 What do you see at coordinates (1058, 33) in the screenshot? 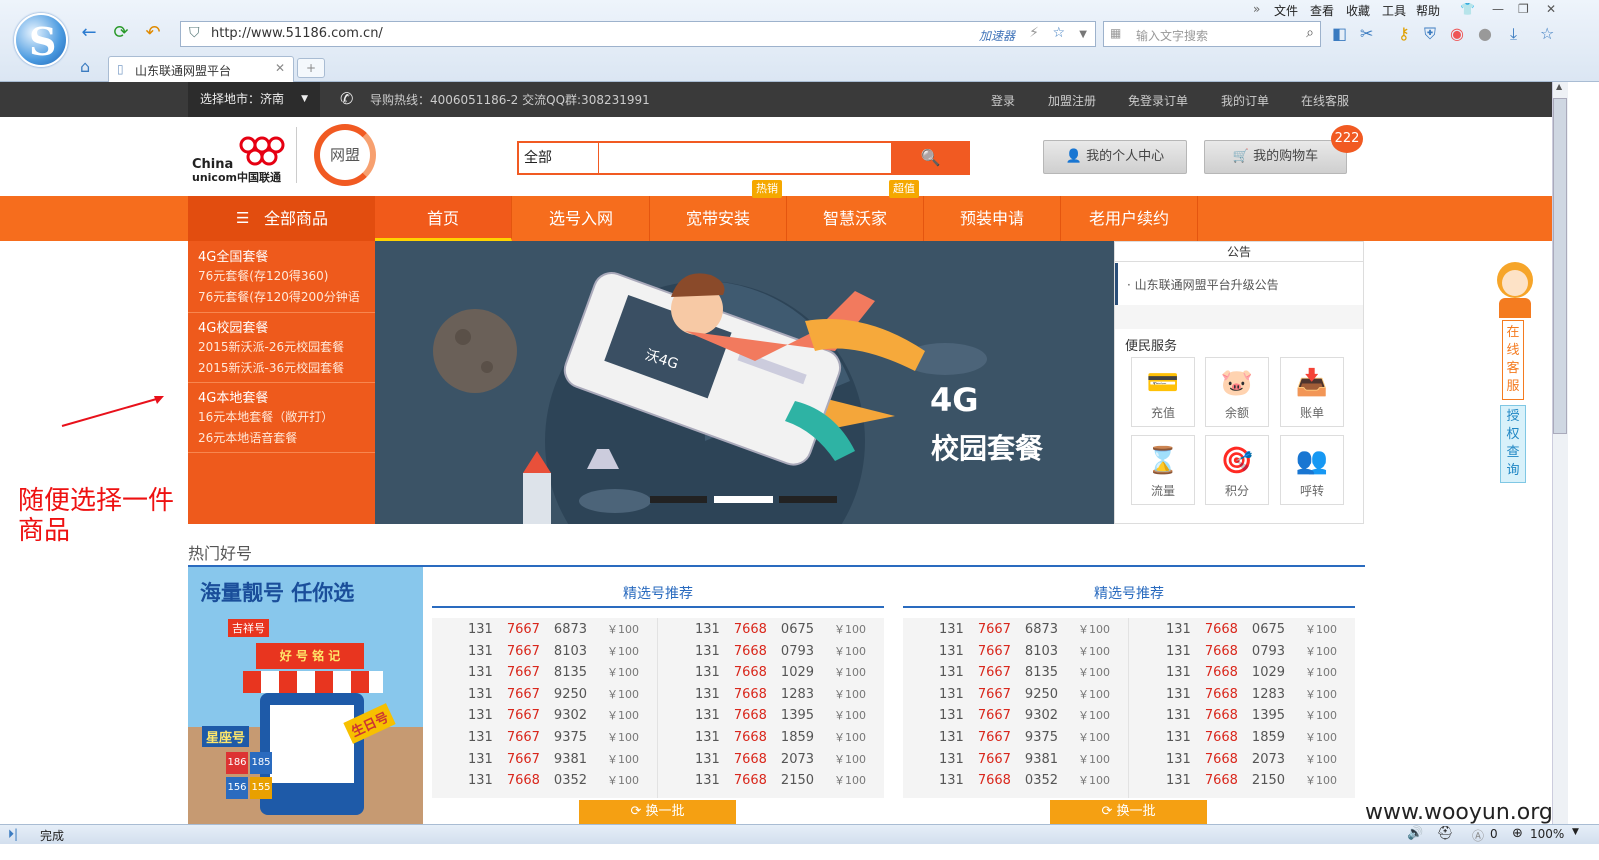
I see `star-icon: ☆` at bounding box center [1058, 33].